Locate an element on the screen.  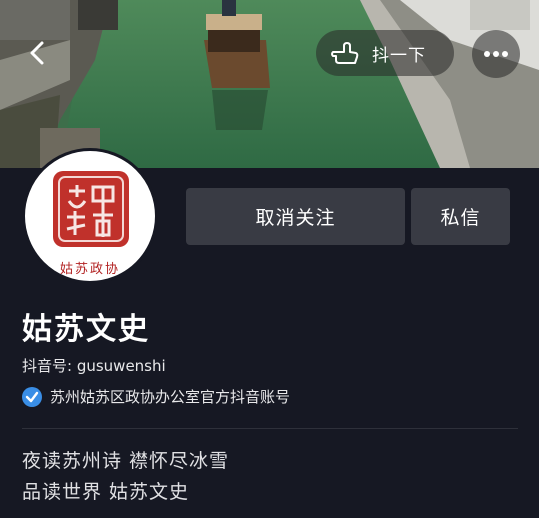
seal-caption: 姑苏政协 is located at coordinates (89, 269).